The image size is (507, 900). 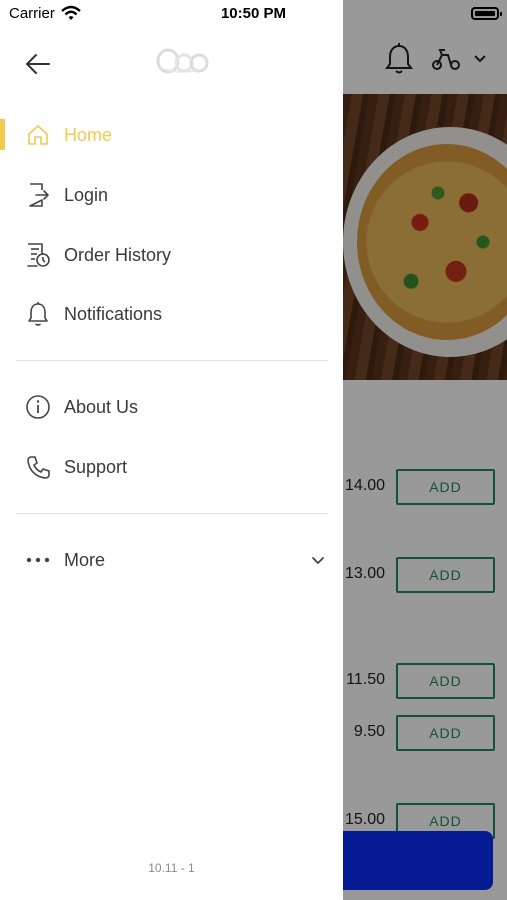 I want to click on menu-item-label: Home, so click(x=88, y=134).